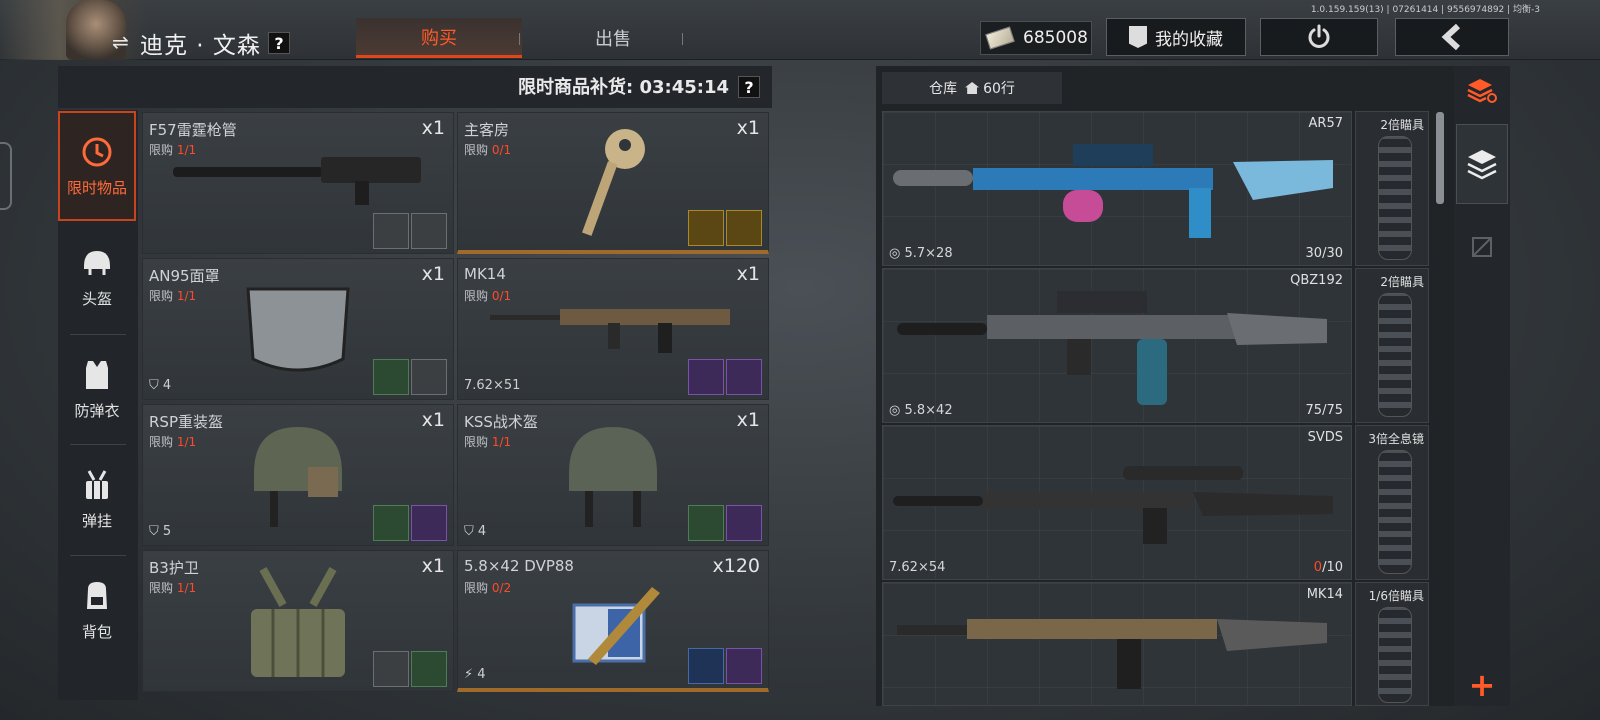 The width and height of the screenshot is (1600, 720). I want to click on weapon-image, so click(1113, 505).